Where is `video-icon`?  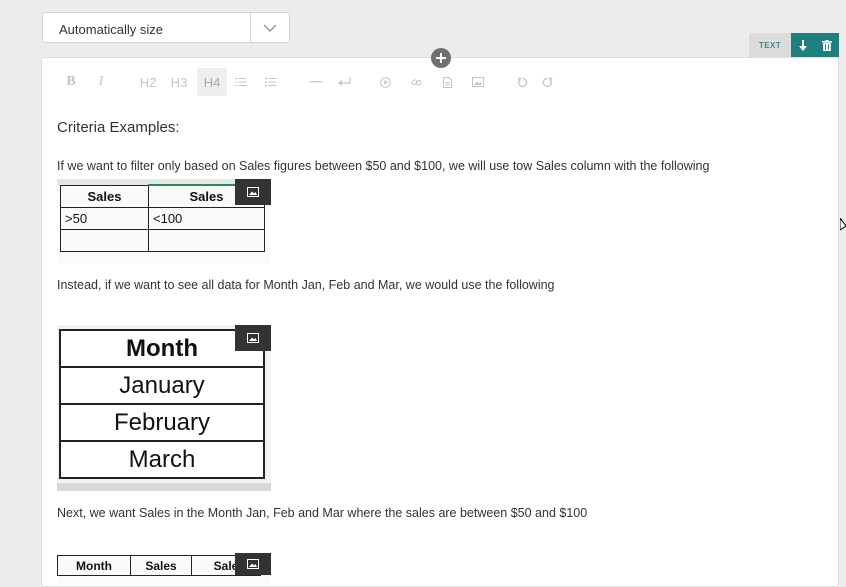
video-icon is located at coordinates (385, 82).